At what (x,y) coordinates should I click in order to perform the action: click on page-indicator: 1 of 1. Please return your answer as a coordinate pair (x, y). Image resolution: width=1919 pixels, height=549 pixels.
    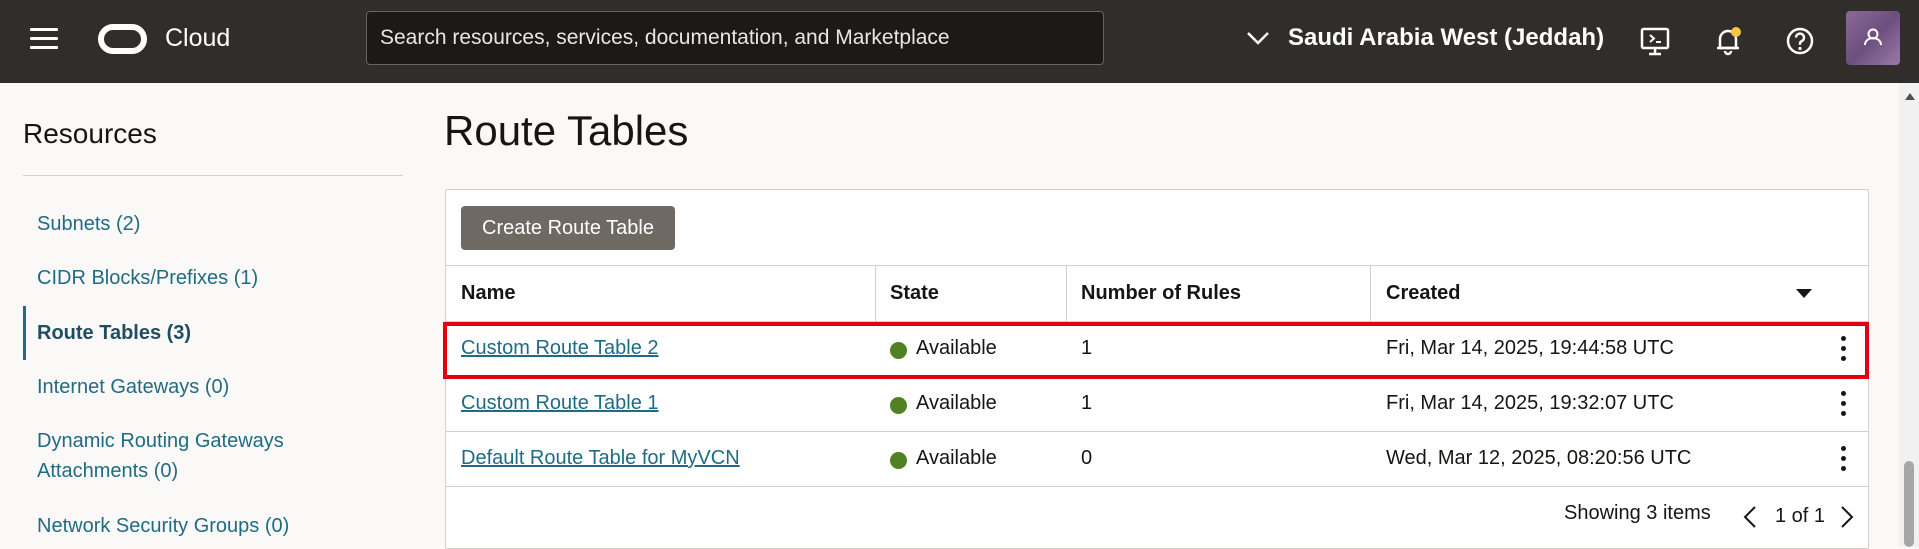
    Looking at the image, I should click on (1800, 516).